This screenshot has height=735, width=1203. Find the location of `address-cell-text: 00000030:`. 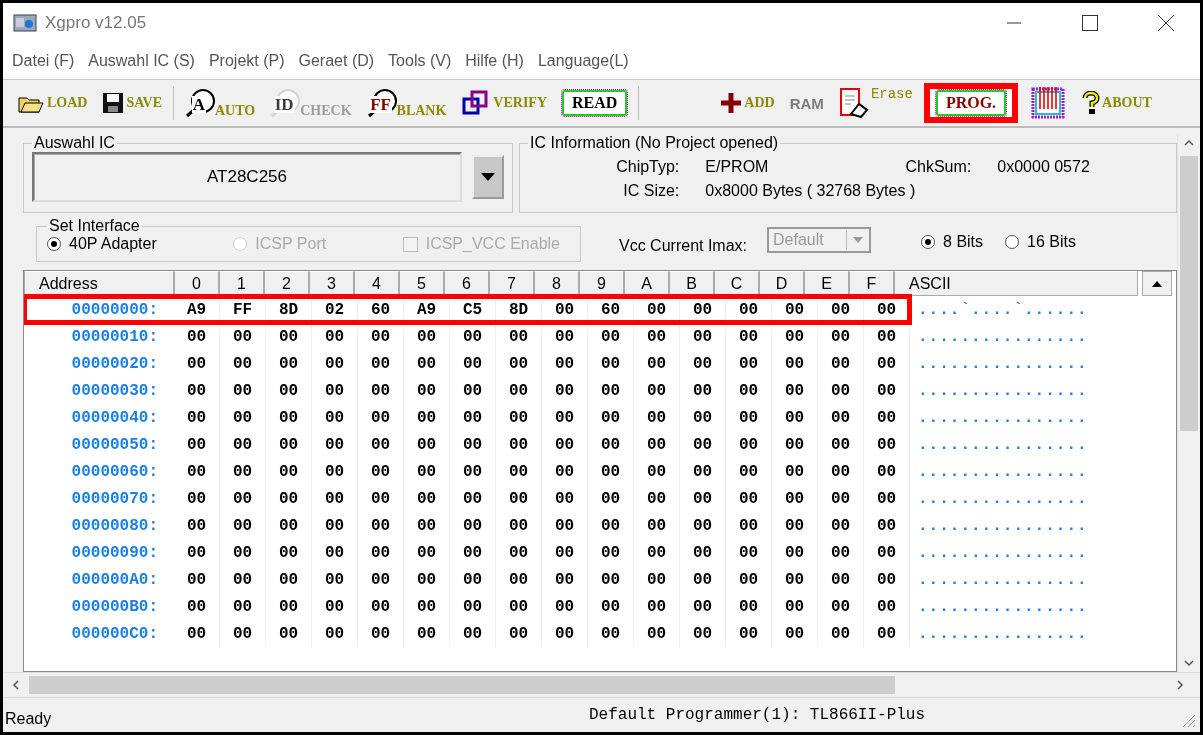

address-cell-text: 00000030: is located at coordinates (114, 391).